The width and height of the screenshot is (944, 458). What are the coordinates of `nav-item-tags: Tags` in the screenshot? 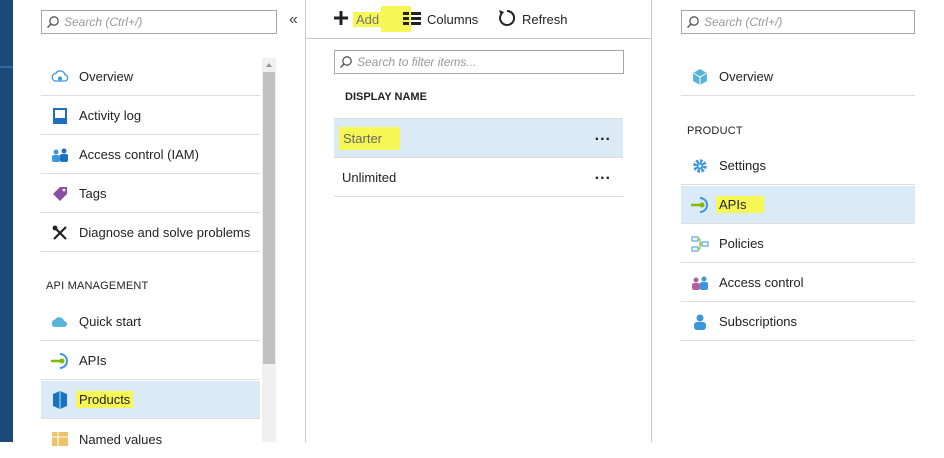 It's located at (150, 194).